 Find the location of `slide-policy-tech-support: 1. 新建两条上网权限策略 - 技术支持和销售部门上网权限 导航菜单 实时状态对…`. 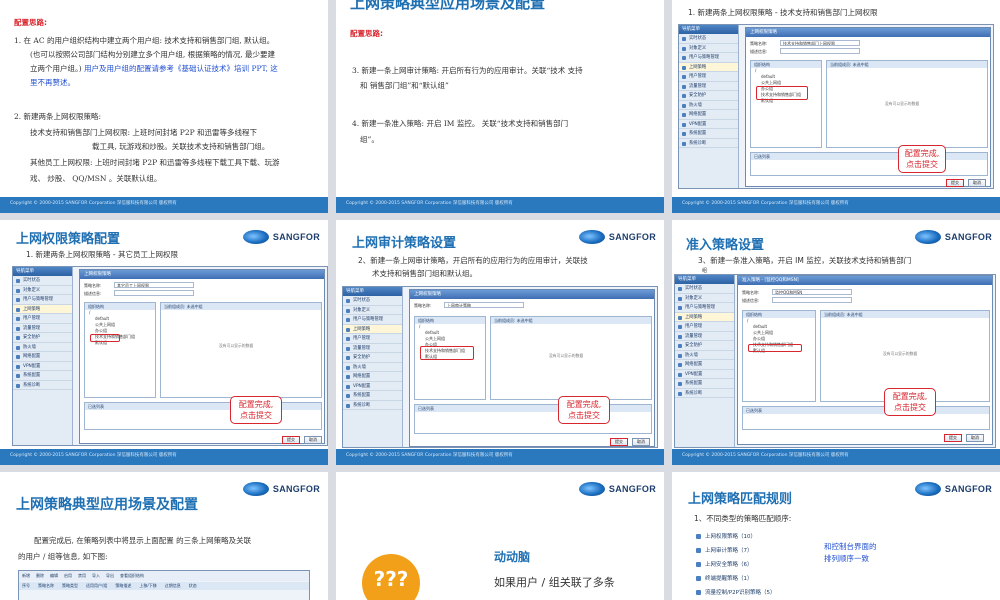

slide-policy-tech-support: 1. 新建两条上网权限策略 - 技术支持和销售部门上网权限 导航菜单 实时状态对… is located at coordinates (836, 106).